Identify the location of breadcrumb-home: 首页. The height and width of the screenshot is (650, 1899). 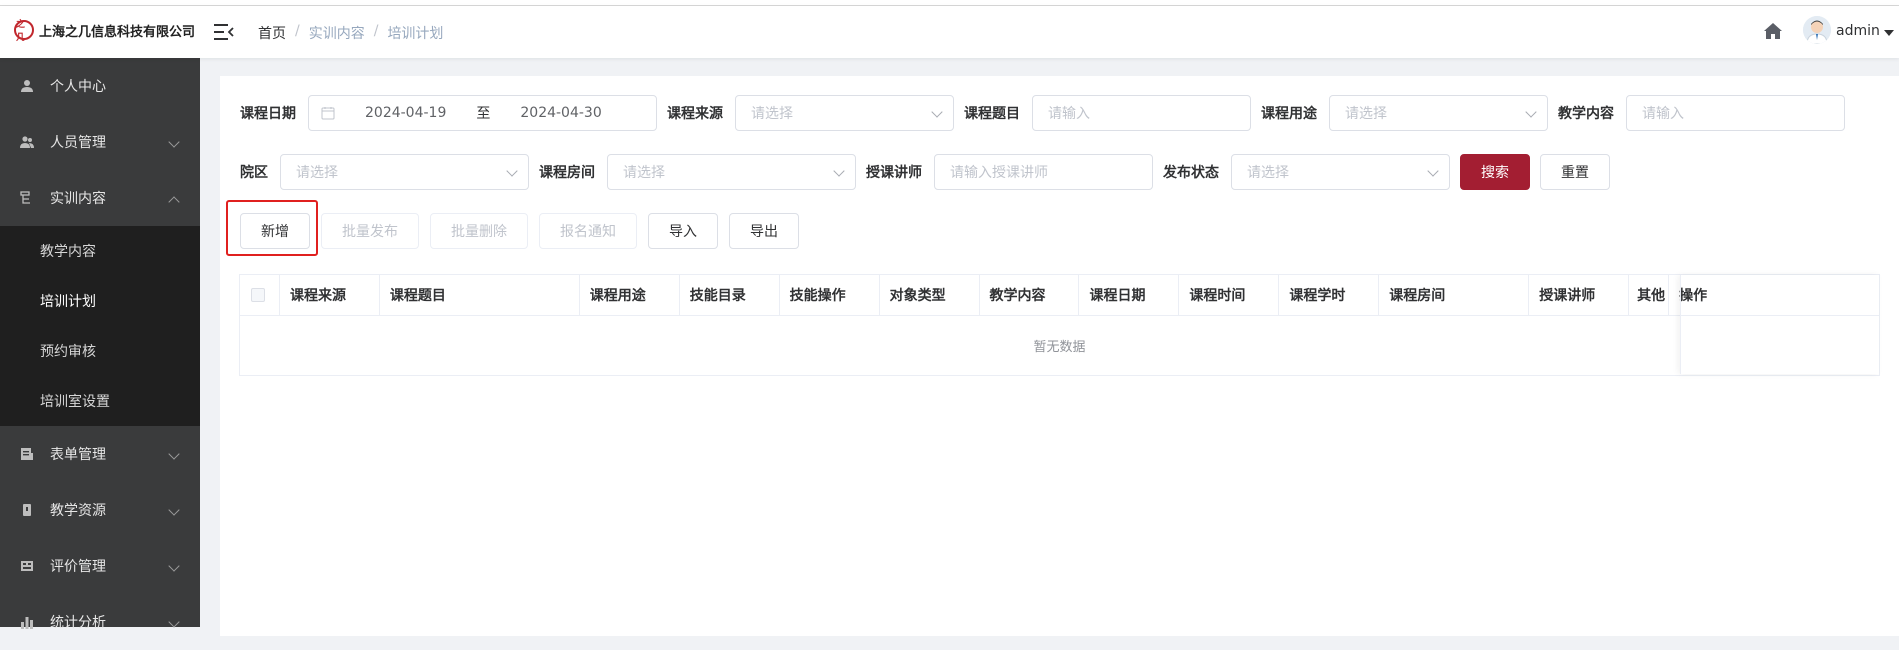
(272, 33).